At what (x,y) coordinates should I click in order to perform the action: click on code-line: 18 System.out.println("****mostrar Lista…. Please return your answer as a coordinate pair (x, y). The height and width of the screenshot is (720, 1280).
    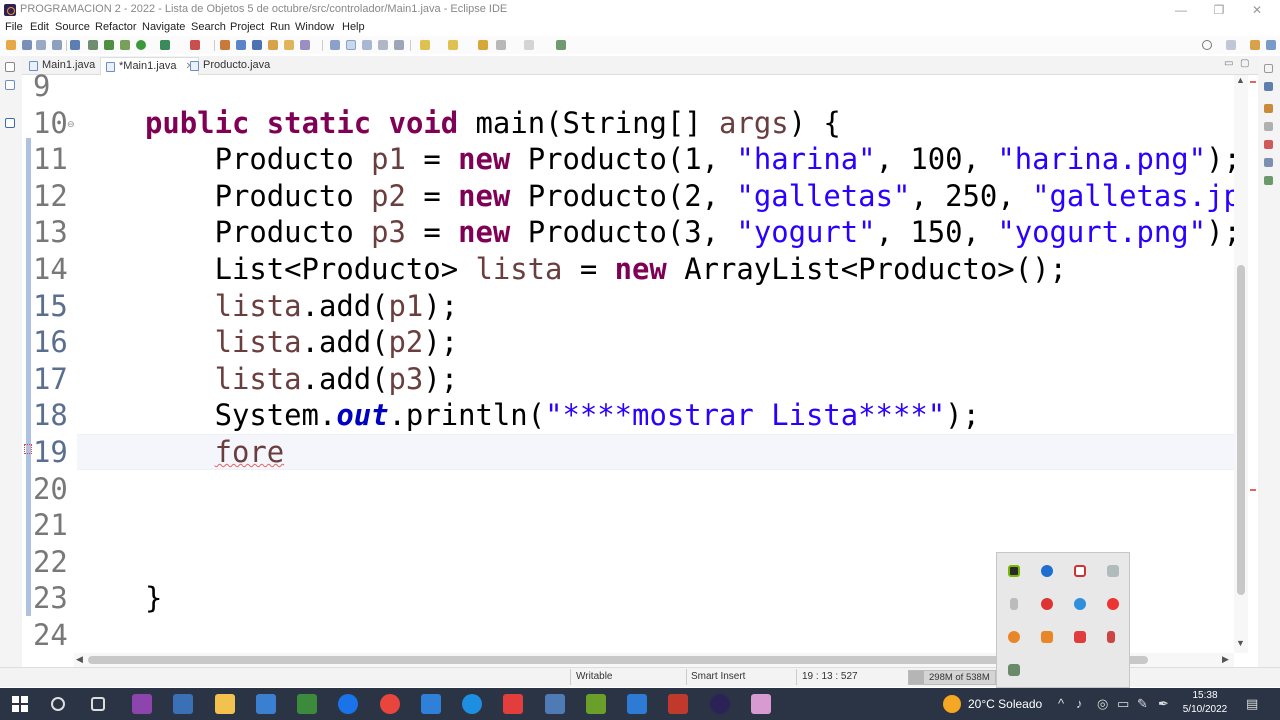
    Looking at the image, I should click on (620, 415).